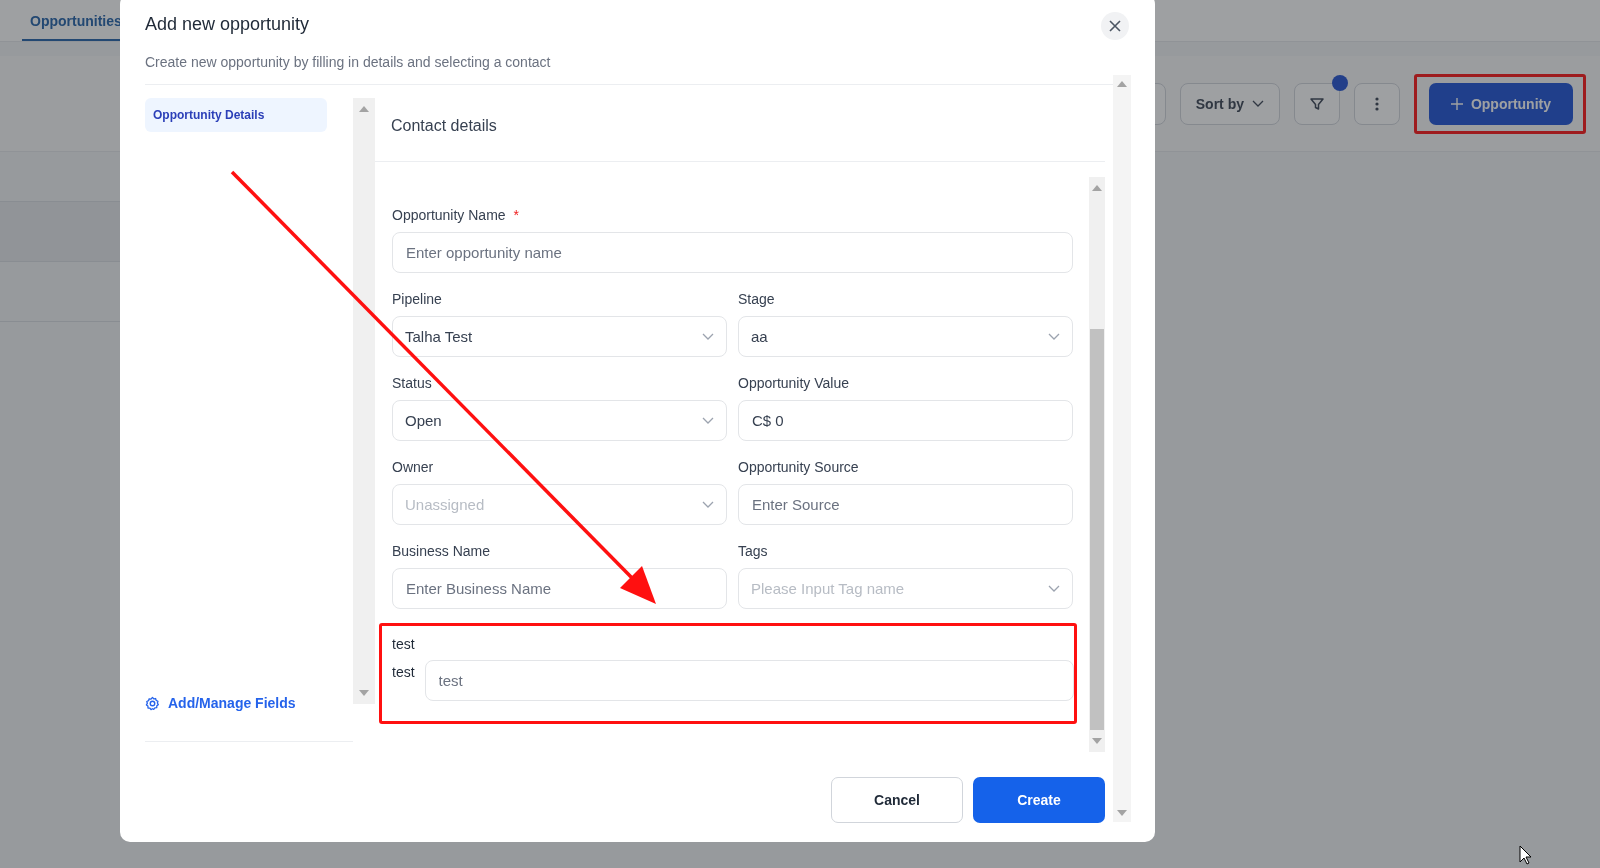 This screenshot has width=1600, height=868. Describe the element at coordinates (749, 680) in the screenshot. I see `text-field: test` at that location.